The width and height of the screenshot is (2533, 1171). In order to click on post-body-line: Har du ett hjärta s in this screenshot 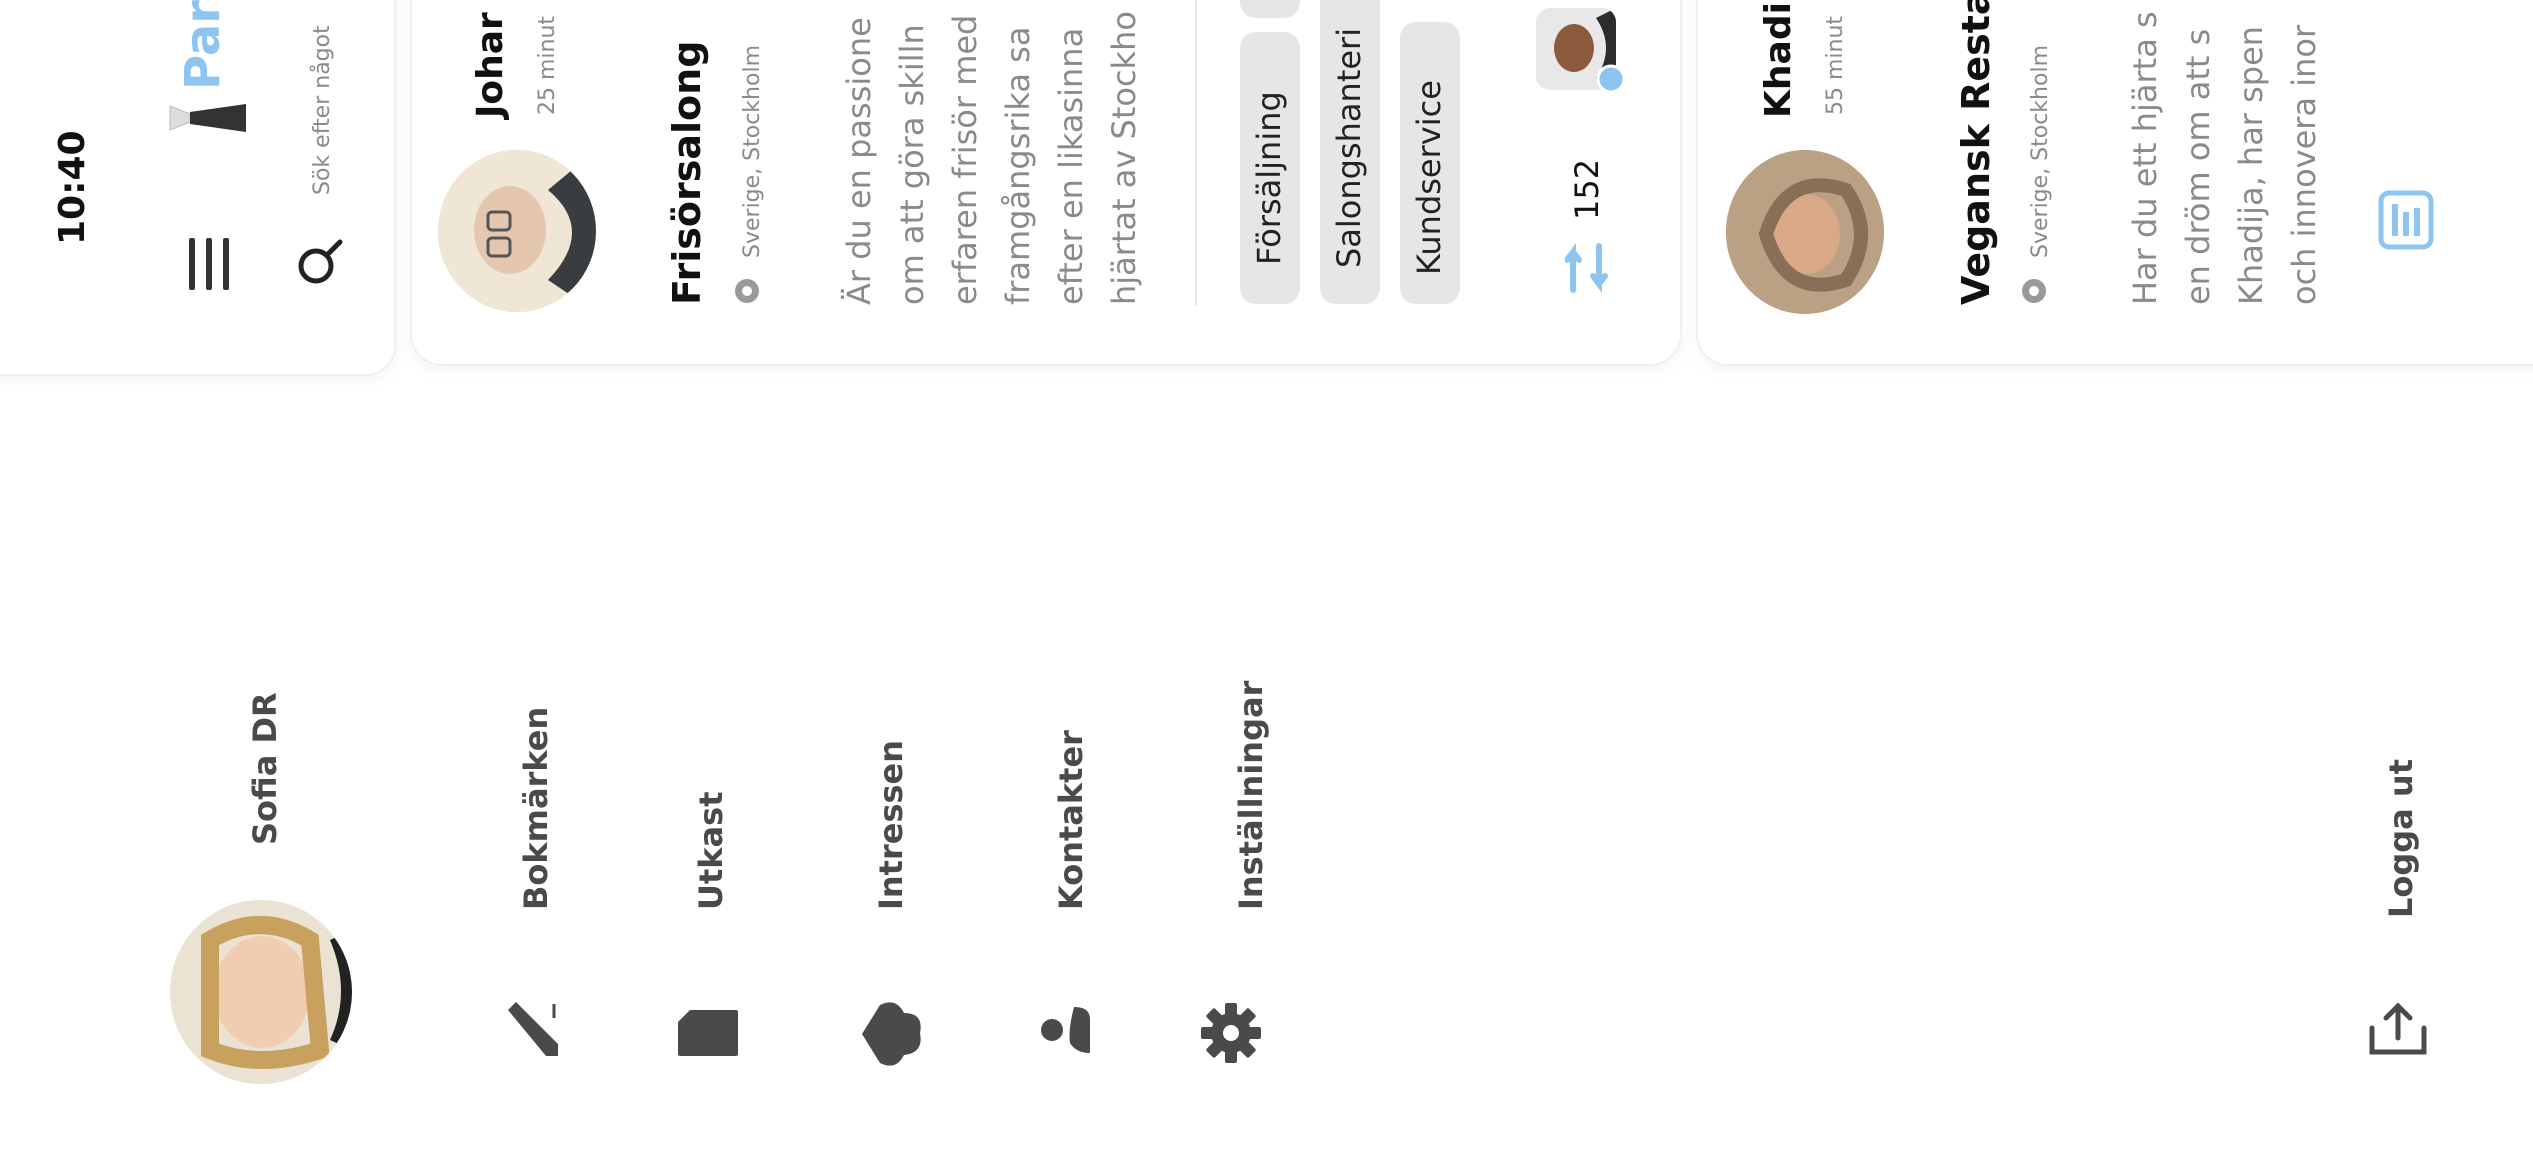, I will do `click(2145, 158)`.